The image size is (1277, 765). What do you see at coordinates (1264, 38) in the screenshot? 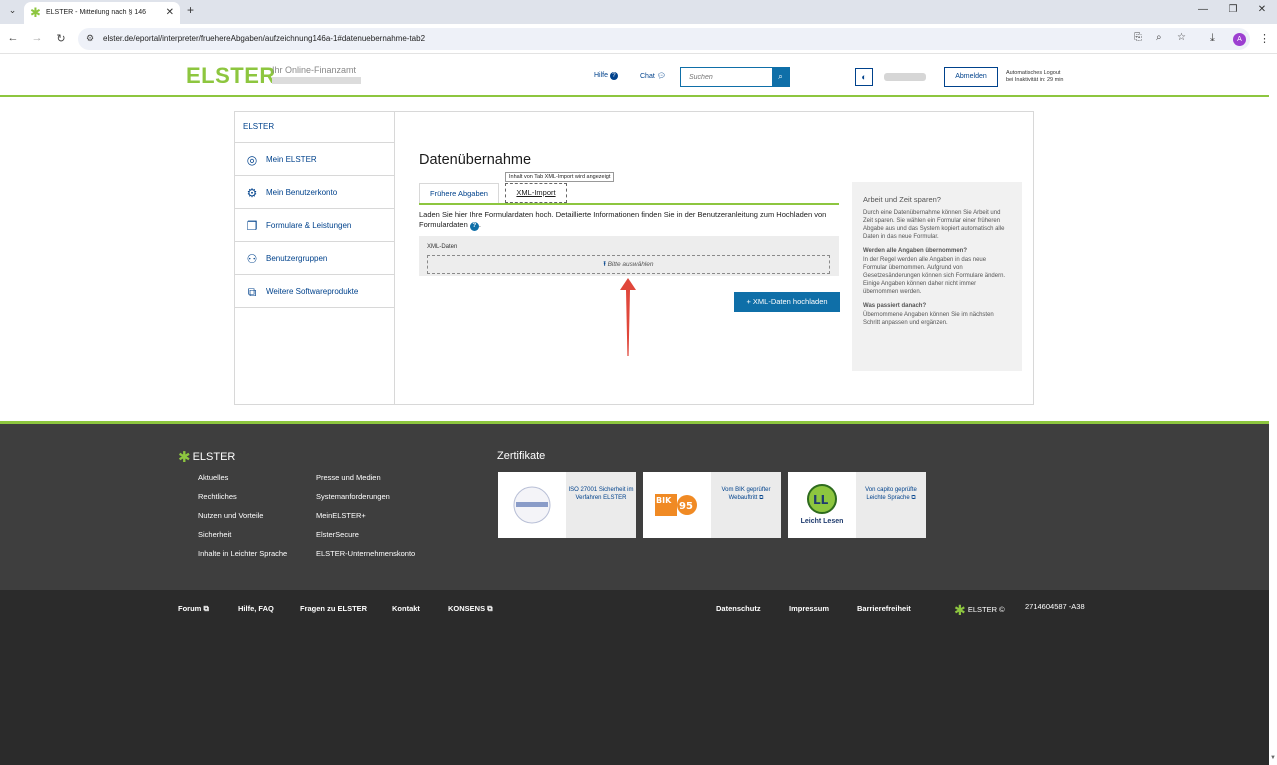
I see `menu-icon: ⋮` at bounding box center [1264, 38].